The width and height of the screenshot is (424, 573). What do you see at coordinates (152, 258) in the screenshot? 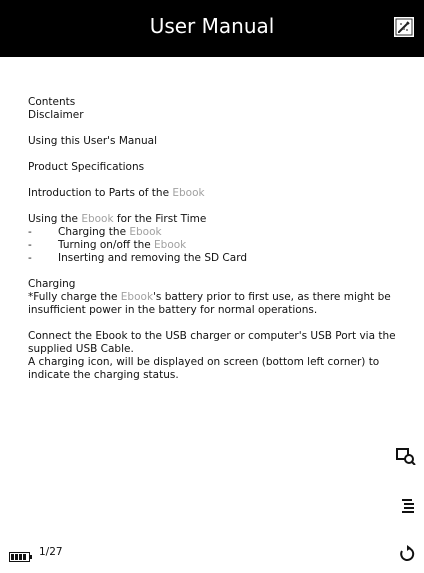
I see `bullet-text: Inserting and removing the SD Card` at bounding box center [152, 258].